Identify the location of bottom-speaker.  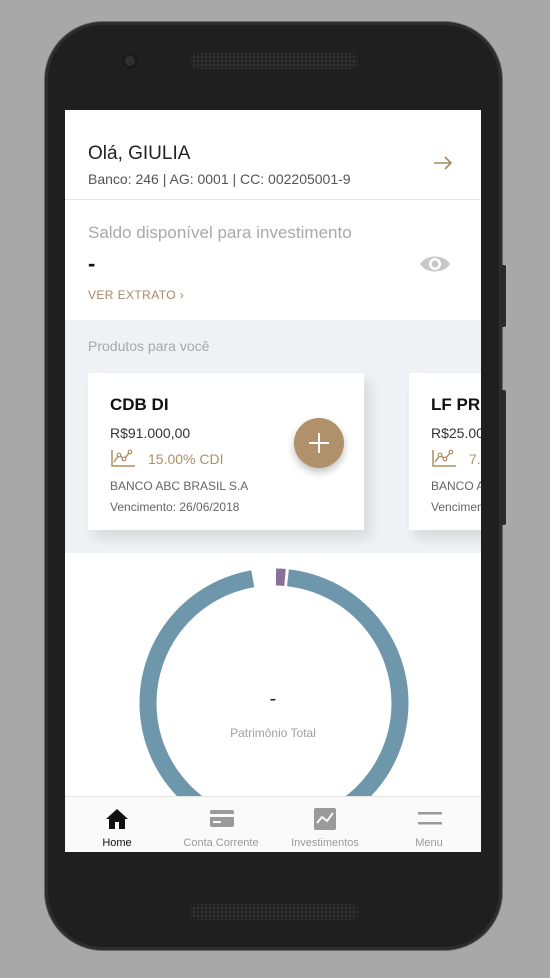
(274, 912).